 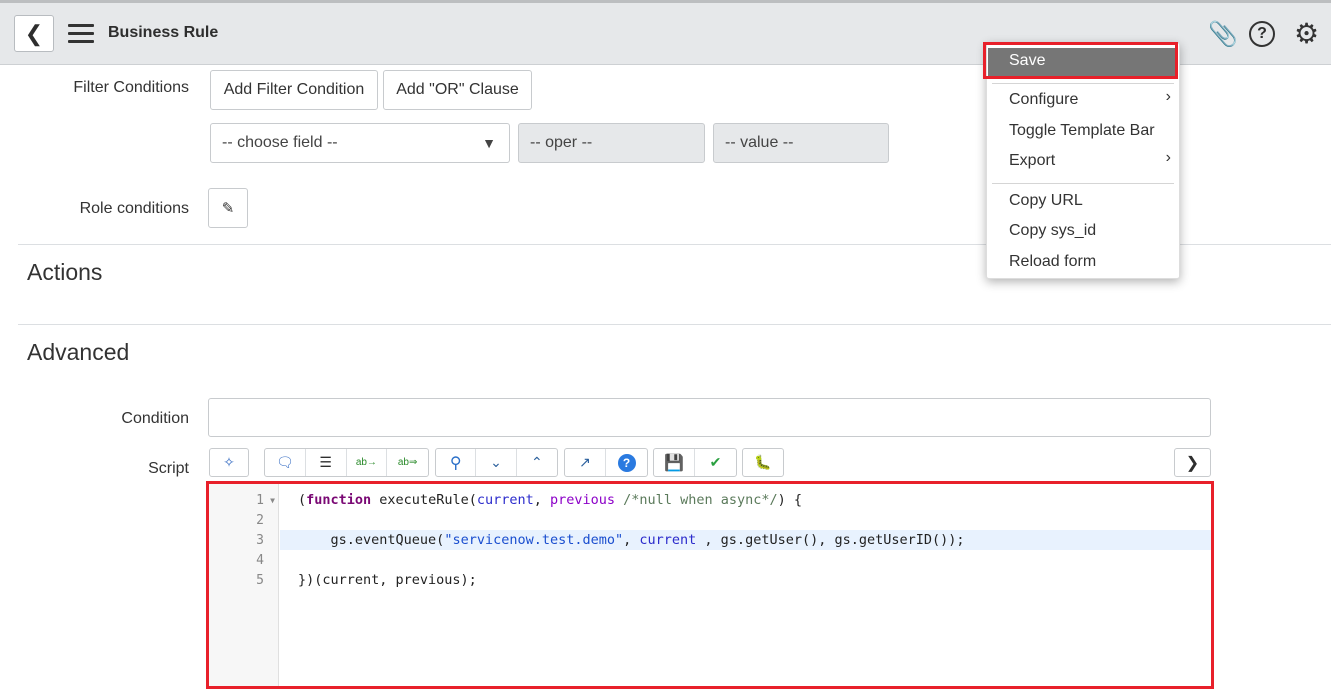 What do you see at coordinates (260, 500) in the screenshot?
I see `line-number: 1` at bounding box center [260, 500].